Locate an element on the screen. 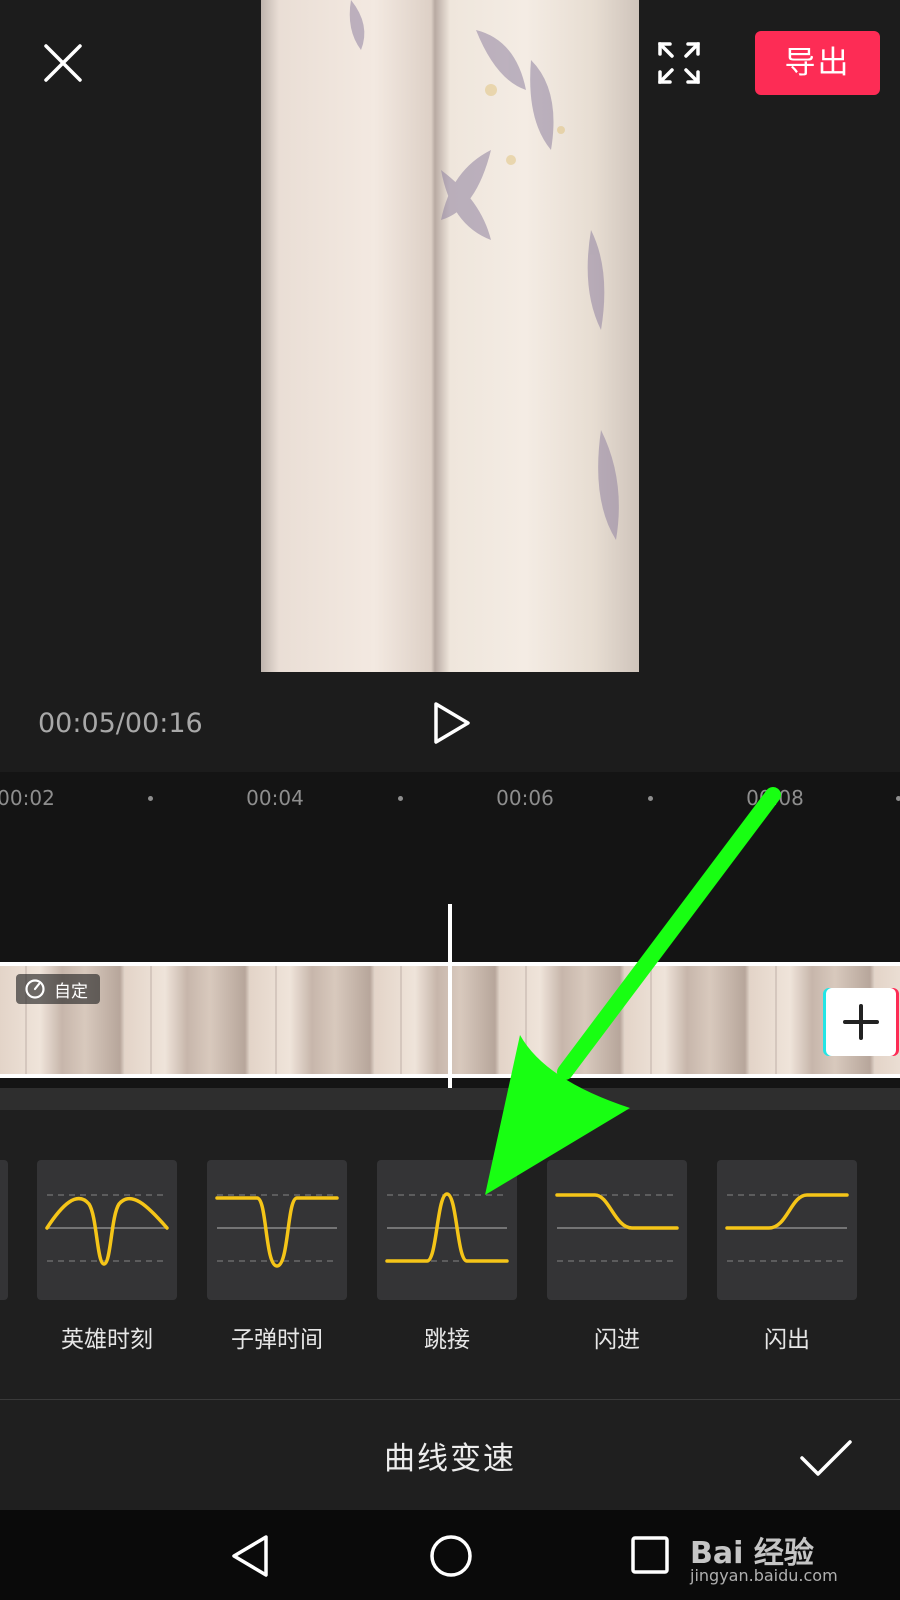 This screenshot has width=900, height=1600. check-icon is located at coordinates (826, 1458).